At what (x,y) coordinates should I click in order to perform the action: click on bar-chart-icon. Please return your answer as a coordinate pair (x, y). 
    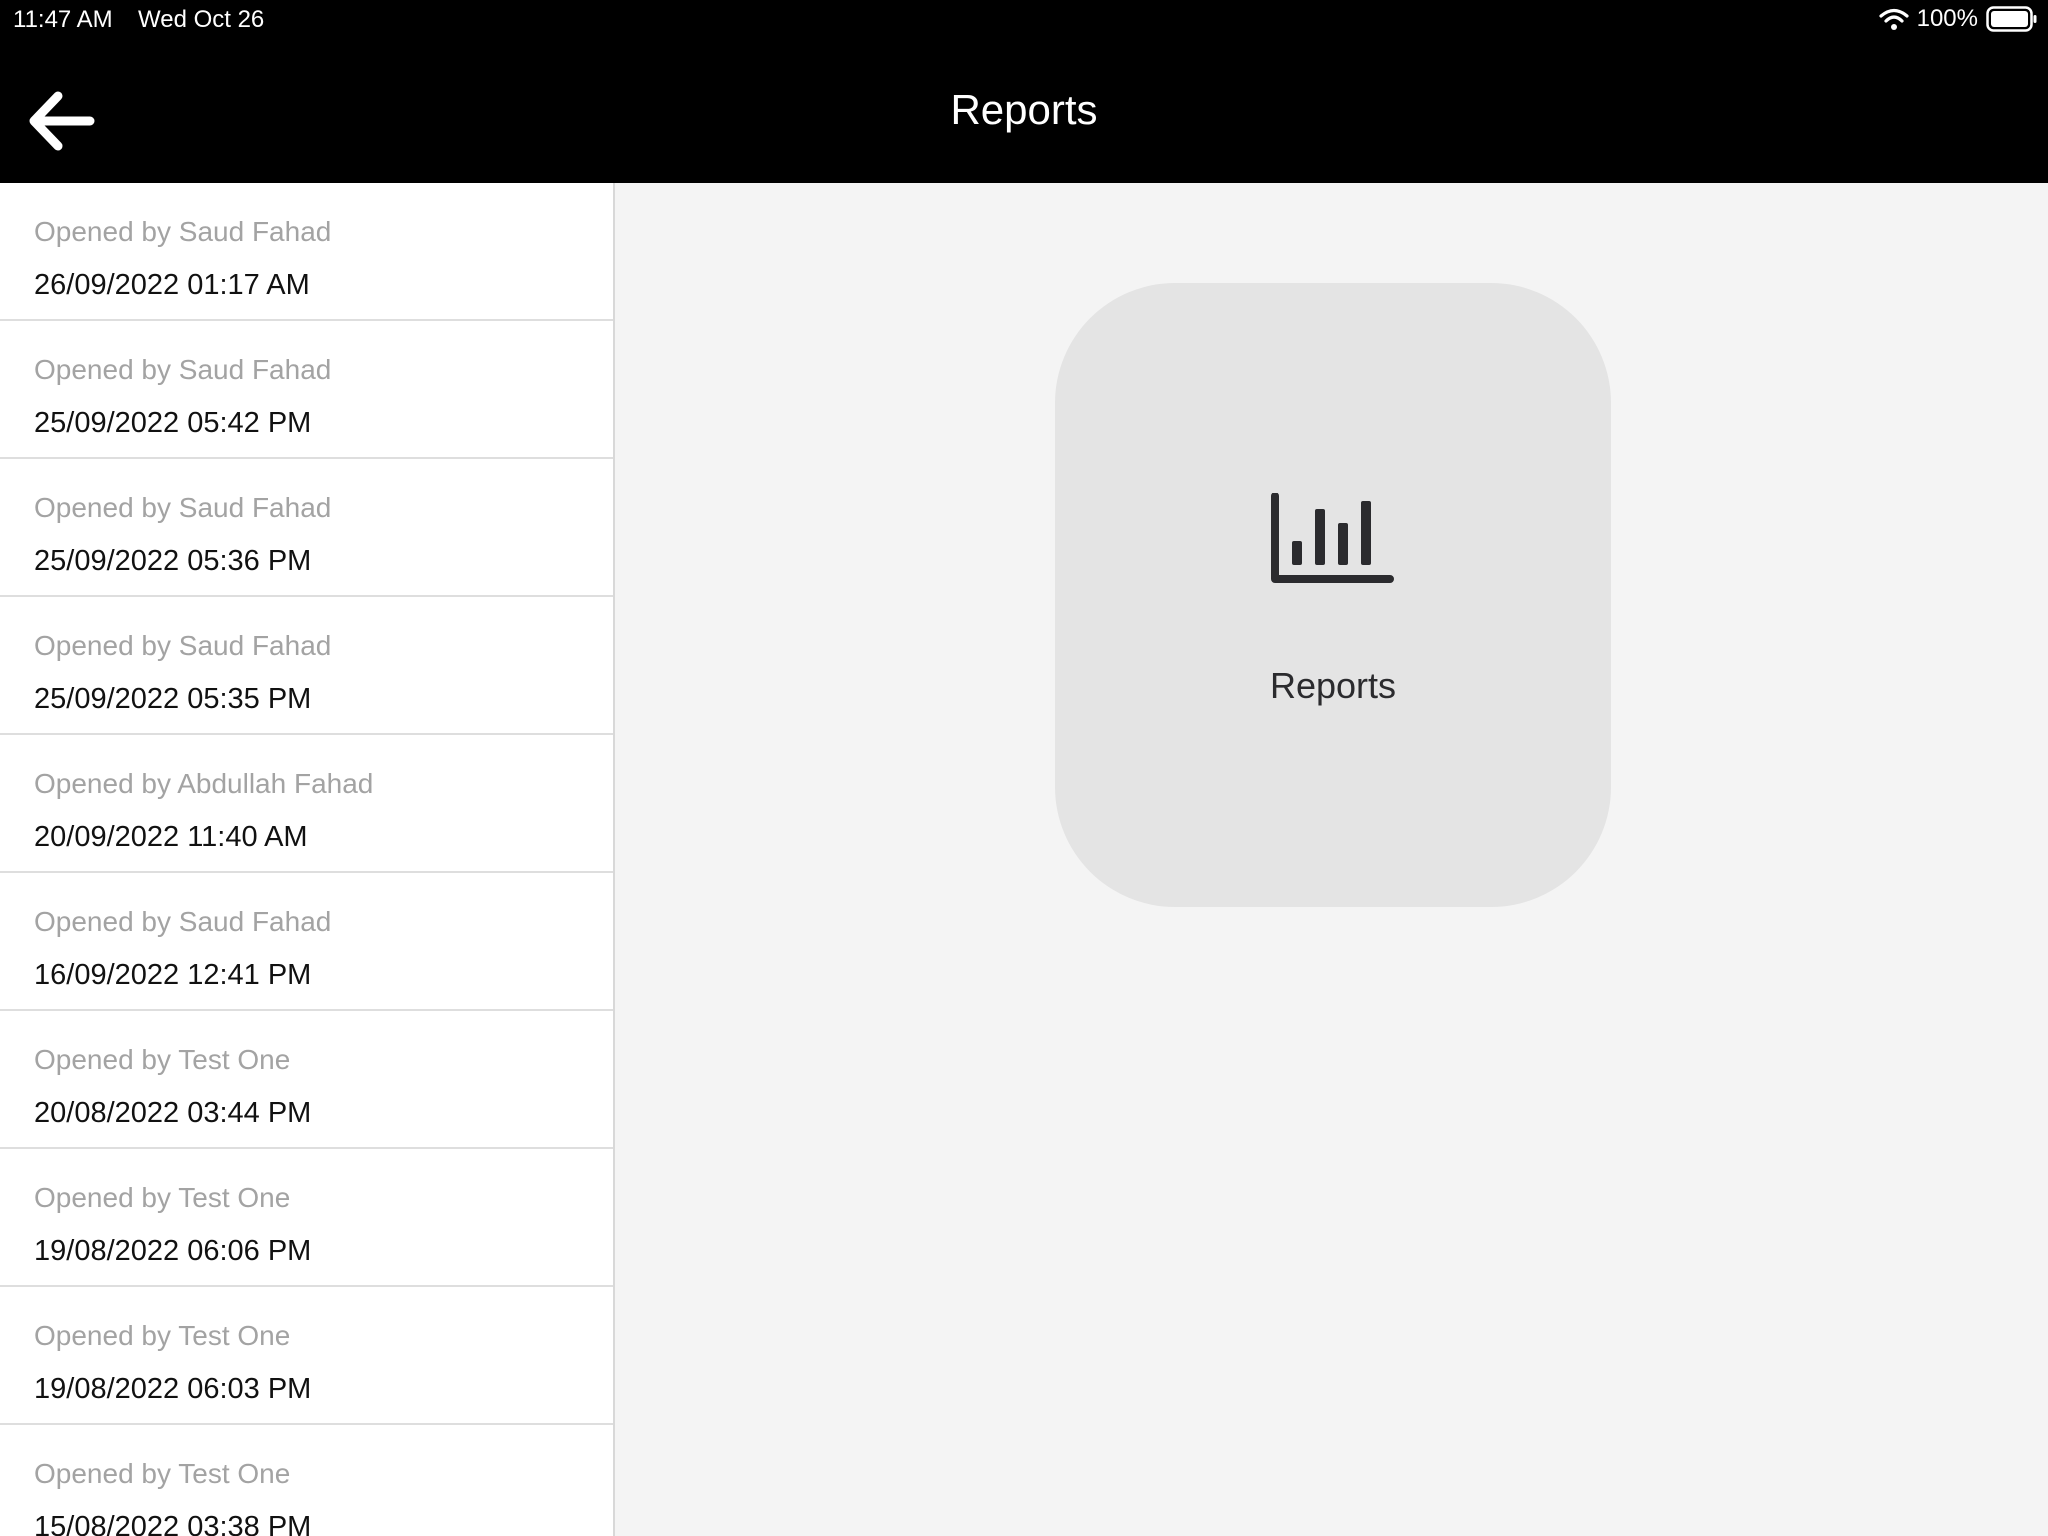
    Looking at the image, I should click on (1332, 538).